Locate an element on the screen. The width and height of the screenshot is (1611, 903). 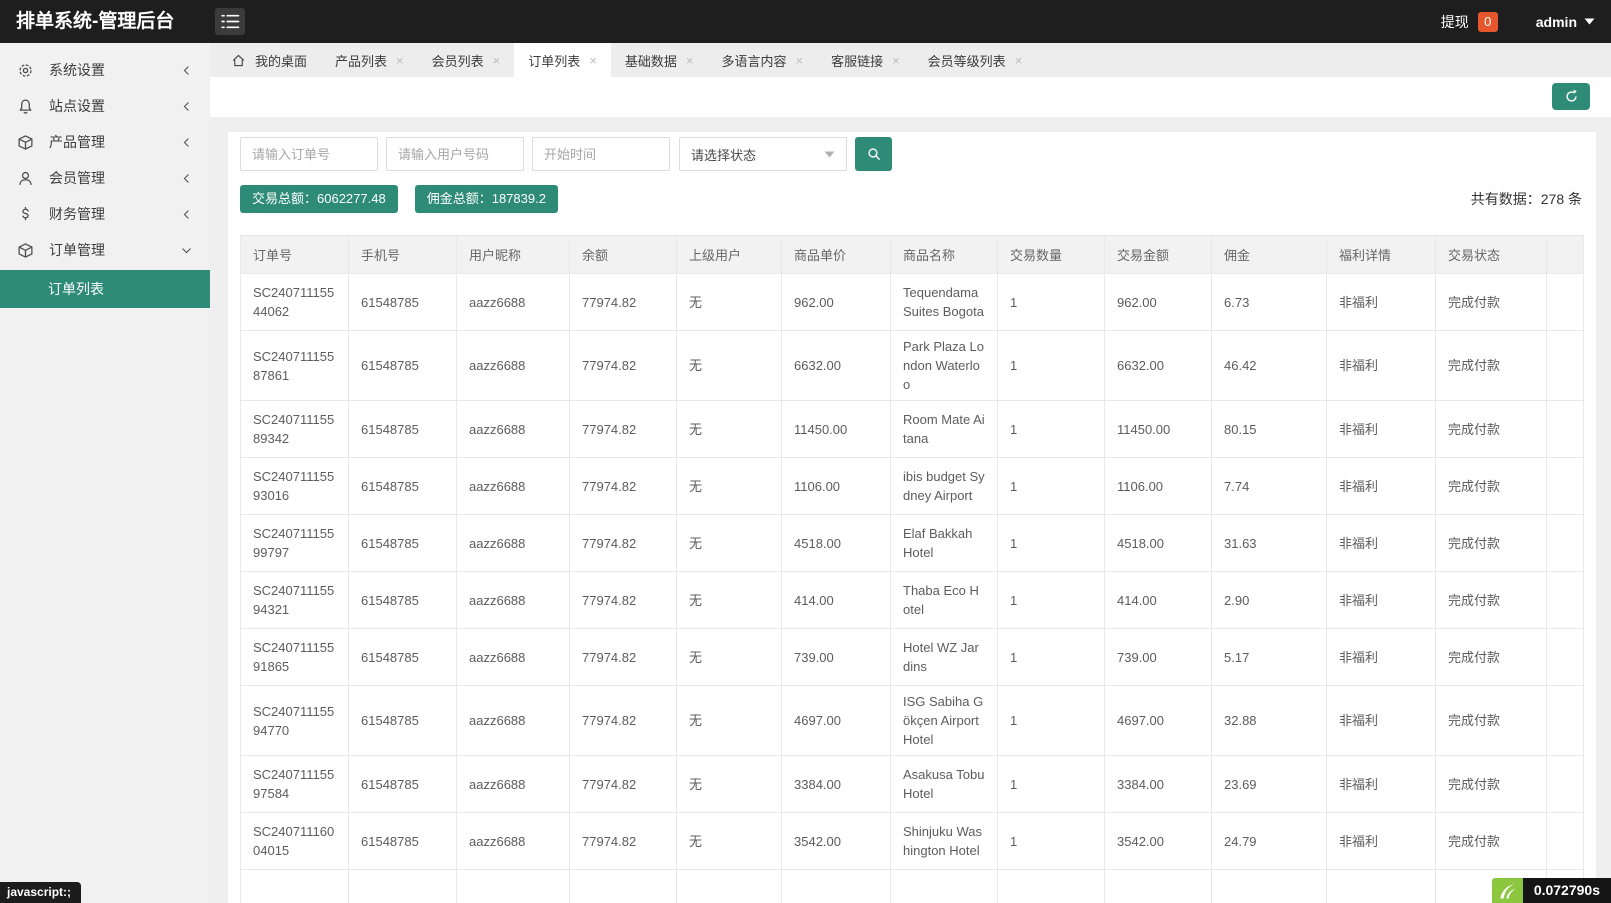
col-quantity: 交易数量 is located at coordinates (1051, 254).